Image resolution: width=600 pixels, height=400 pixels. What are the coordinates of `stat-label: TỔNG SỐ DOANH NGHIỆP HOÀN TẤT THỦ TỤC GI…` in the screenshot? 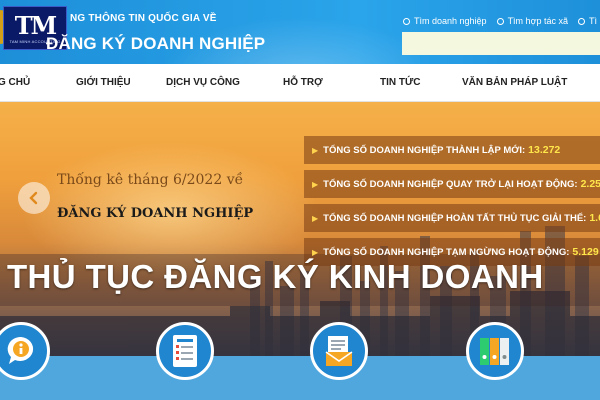 It's located at (455, 218).